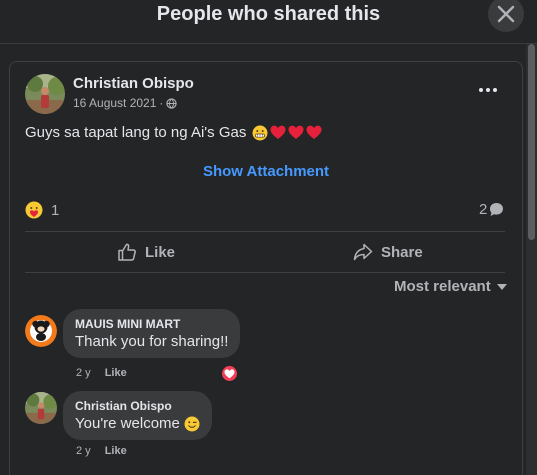 The height and width of the screenshot is (475, 537). What do you see at coordinates (229, 373) in the screenshot?
I see `heart-reaction-icon` at bounding box center [229, 373].